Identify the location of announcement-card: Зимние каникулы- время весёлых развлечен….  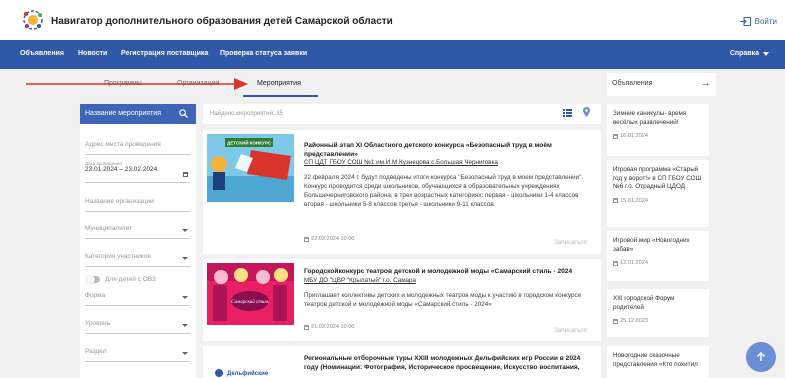
(658, 130).